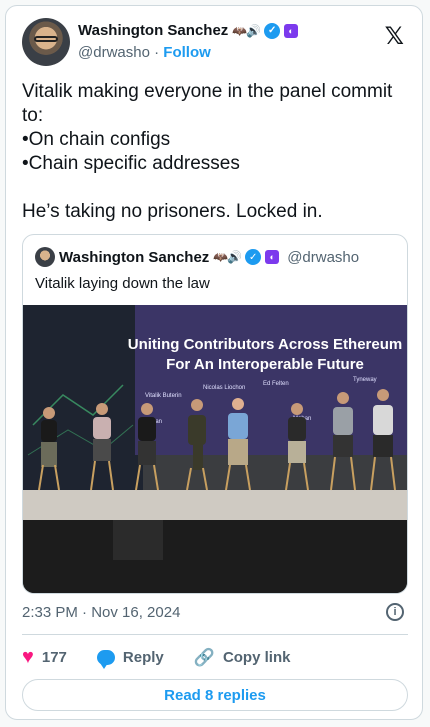 The height and width of the screenshot is (727, 430). Describe the element at coordinates (204, 657) in the screenshot. I see `link-icon: 🔗` at that location.